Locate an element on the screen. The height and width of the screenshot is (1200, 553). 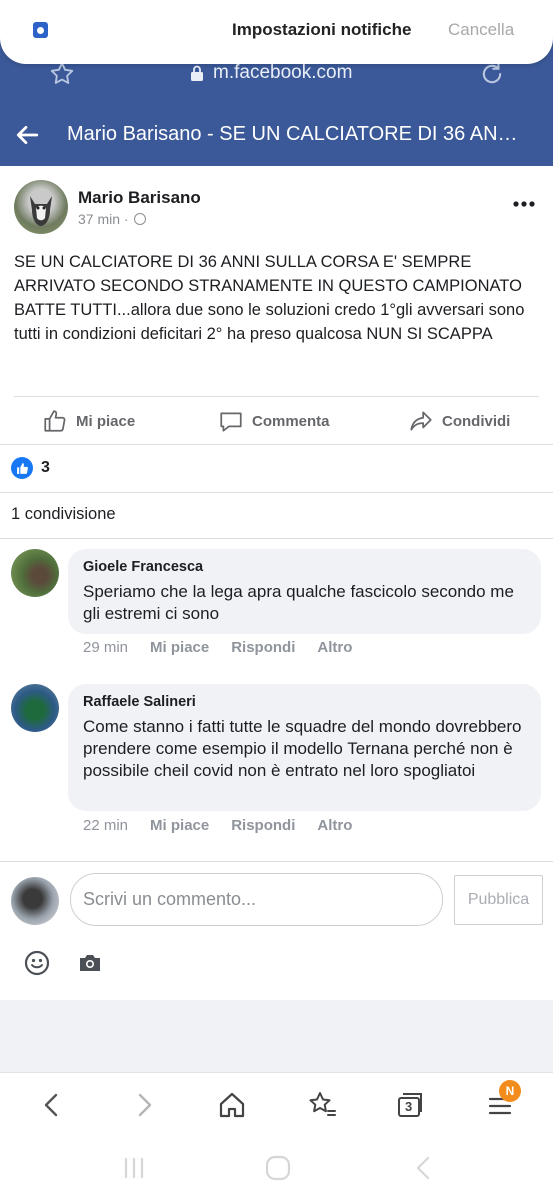
system-back-icon is located at coordinates (424, 1168).